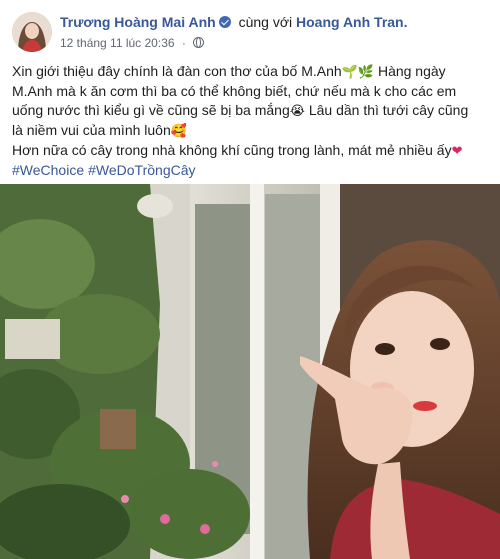 Image resolution: width=500 pixels, height=559 pixels. Describe the element at coordinates (358, 72) in the screenshot. I see `seedling-herb-emoji: 🌱🌿` at that location.